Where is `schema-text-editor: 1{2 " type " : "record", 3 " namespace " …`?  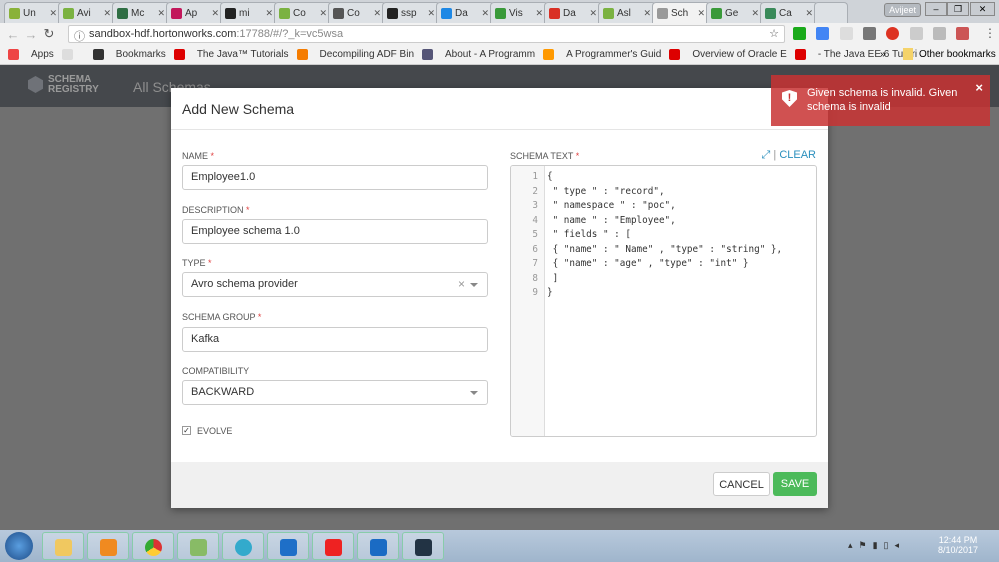
schema-text-editor: 1{2 " type " : "record", 3 " namespace " … is located at coordinates (663, 301).